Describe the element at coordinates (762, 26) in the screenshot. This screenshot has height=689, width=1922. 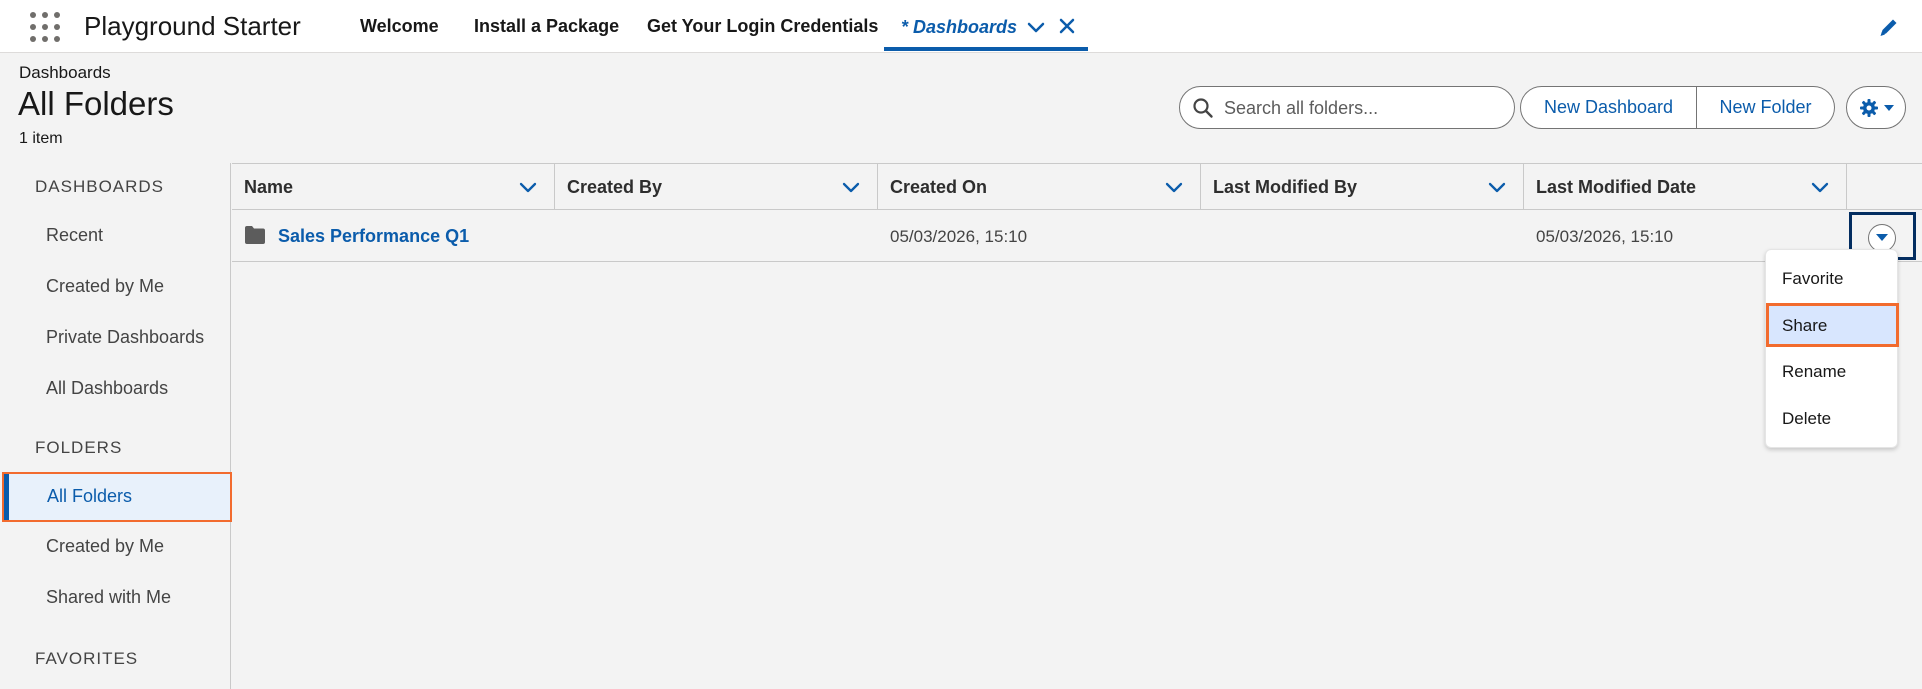
I see `nav-item-login-credentials: Get Your Login Credentials` at that location.